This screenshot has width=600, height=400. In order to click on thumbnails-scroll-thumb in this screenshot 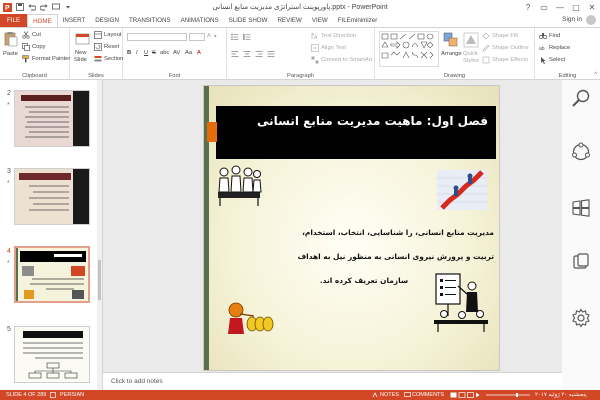, I will do `click(99, 280)`.